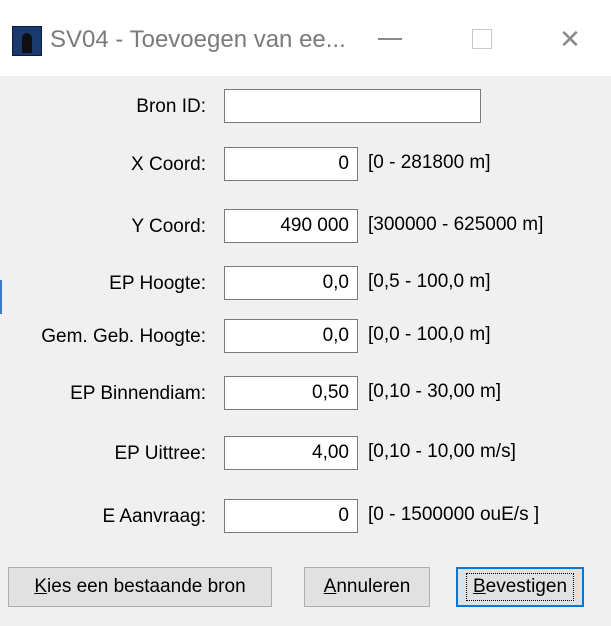 This screenshot has width=611, height=626. I want to click on minimize-button, so click(390, 39).